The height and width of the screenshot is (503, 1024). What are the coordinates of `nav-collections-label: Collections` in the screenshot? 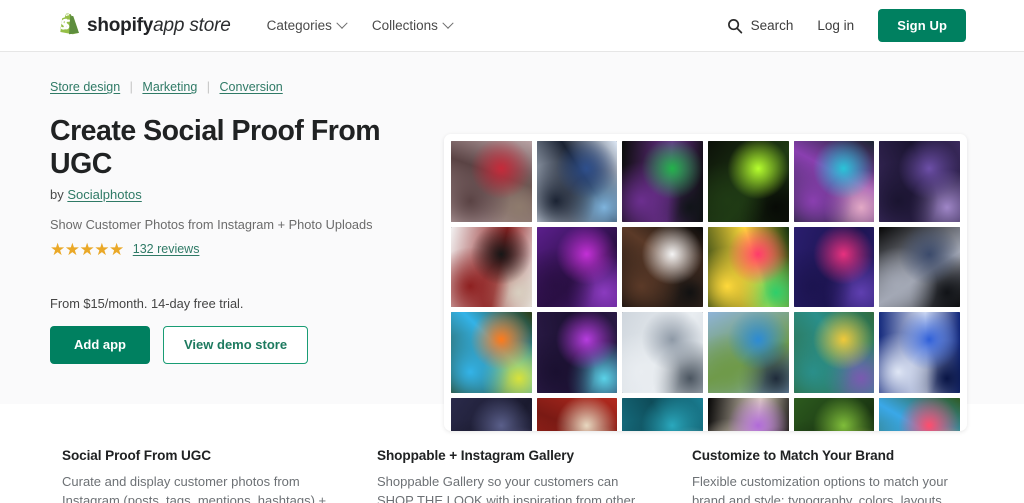 It's located at (404, 25).